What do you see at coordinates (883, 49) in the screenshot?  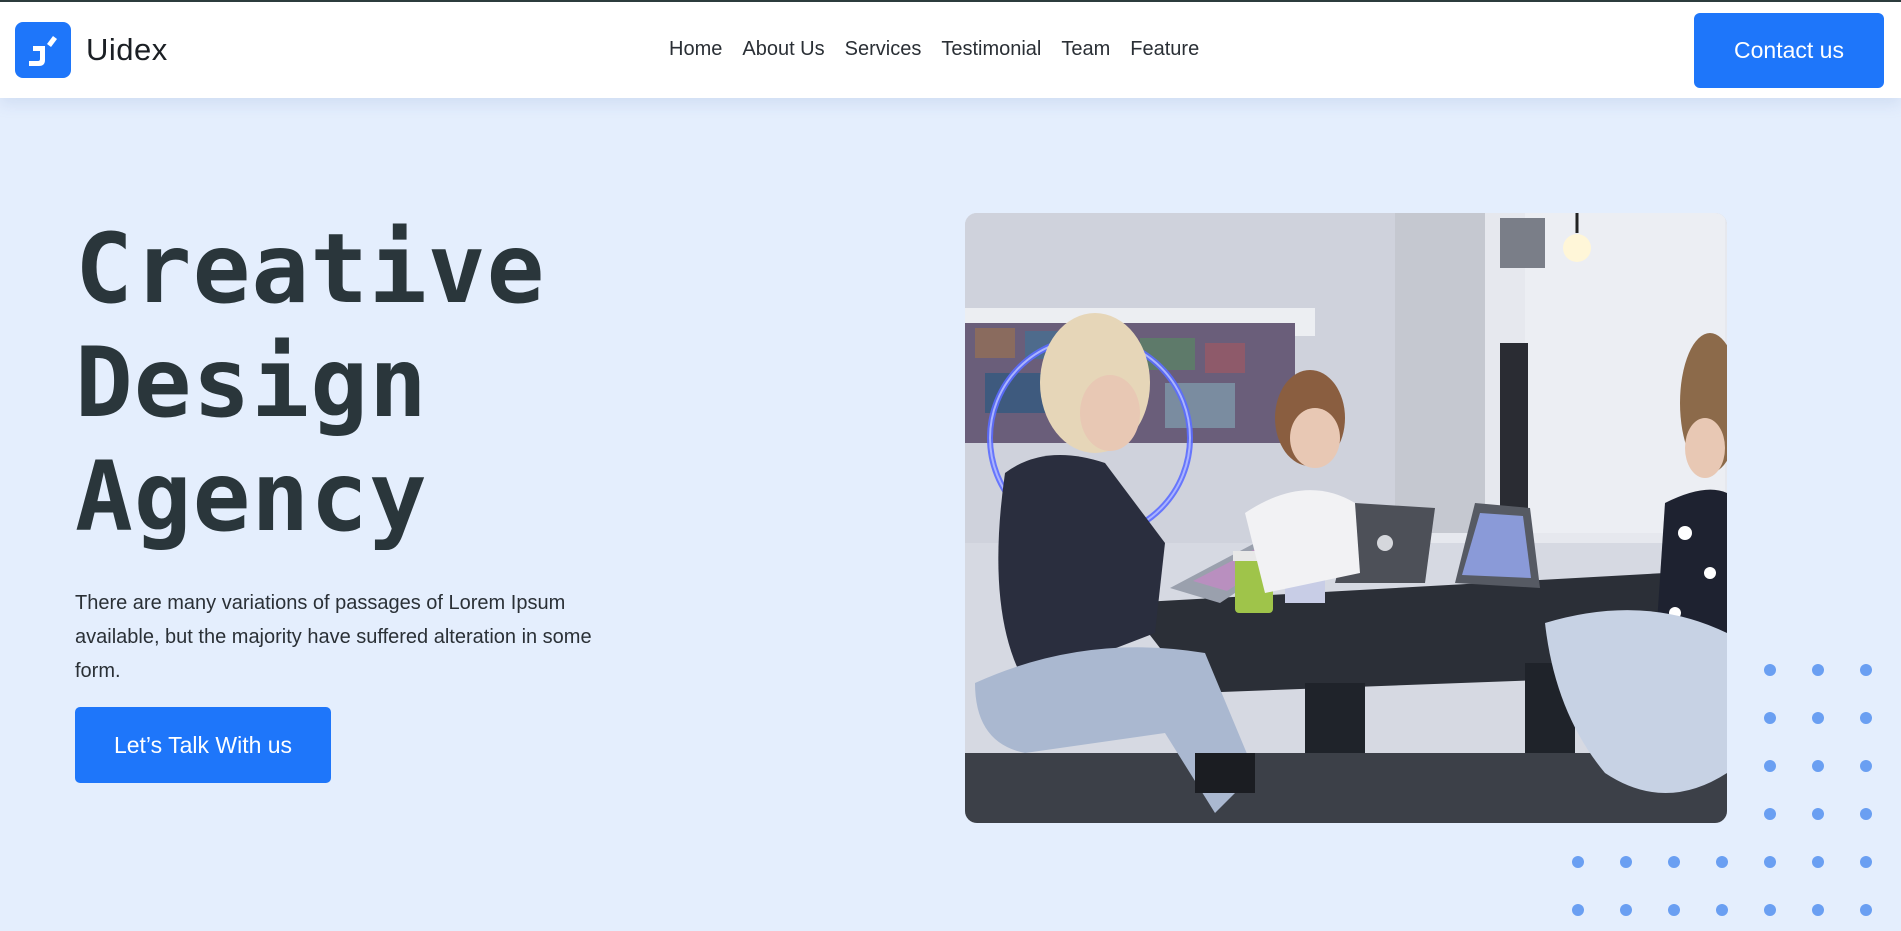 I see `nav-services: Services` at bounding box center [883, 49].